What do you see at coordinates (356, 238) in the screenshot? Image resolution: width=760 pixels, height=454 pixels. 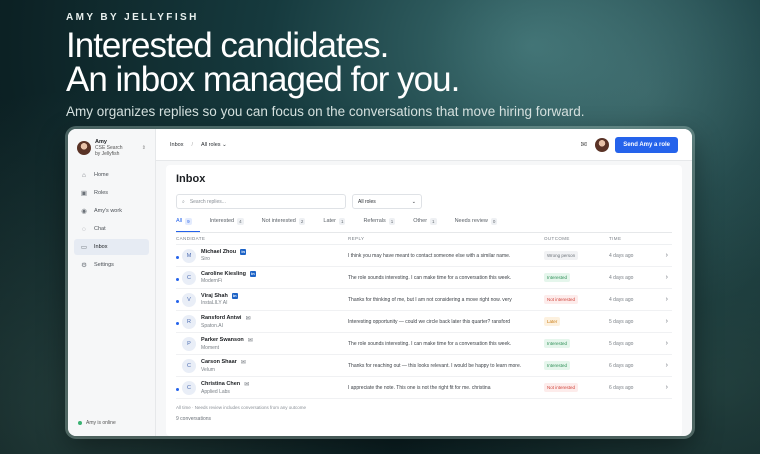 I see `col-reply: REPLY` at bounding box center [356, 238].